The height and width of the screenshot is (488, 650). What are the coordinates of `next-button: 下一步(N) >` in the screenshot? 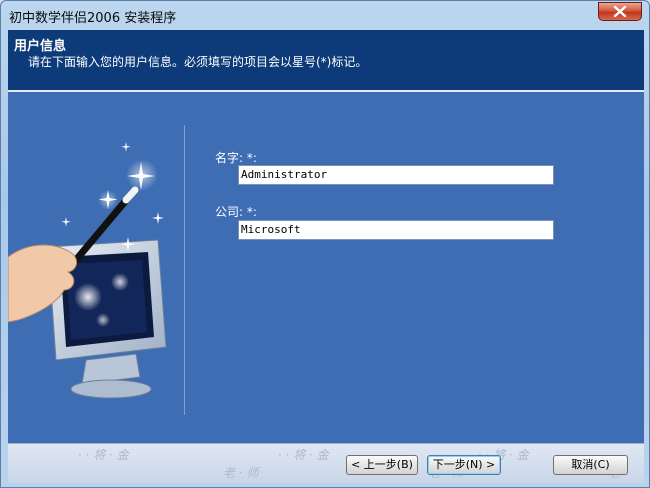 It's located at (464, 465).